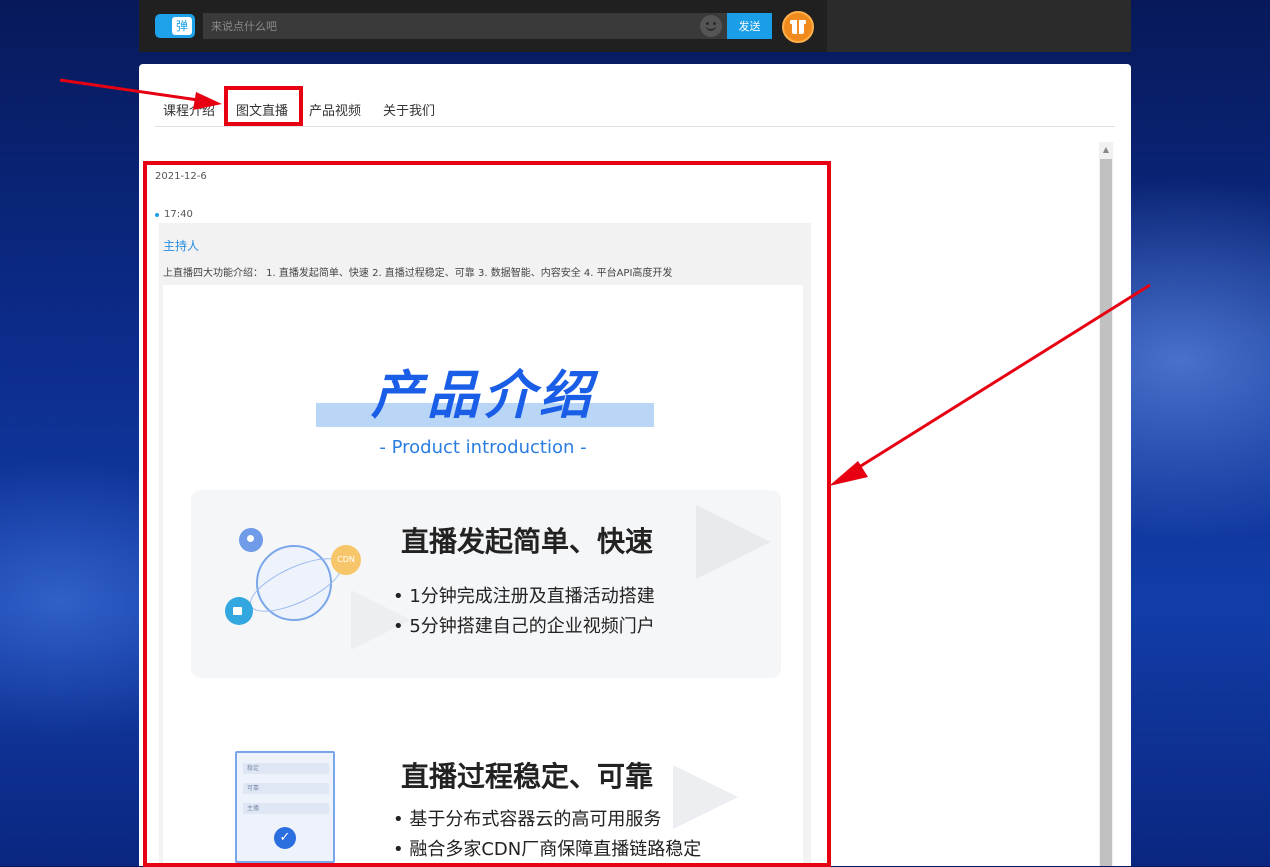  I want to click on gift-icon, so click(798, 27).